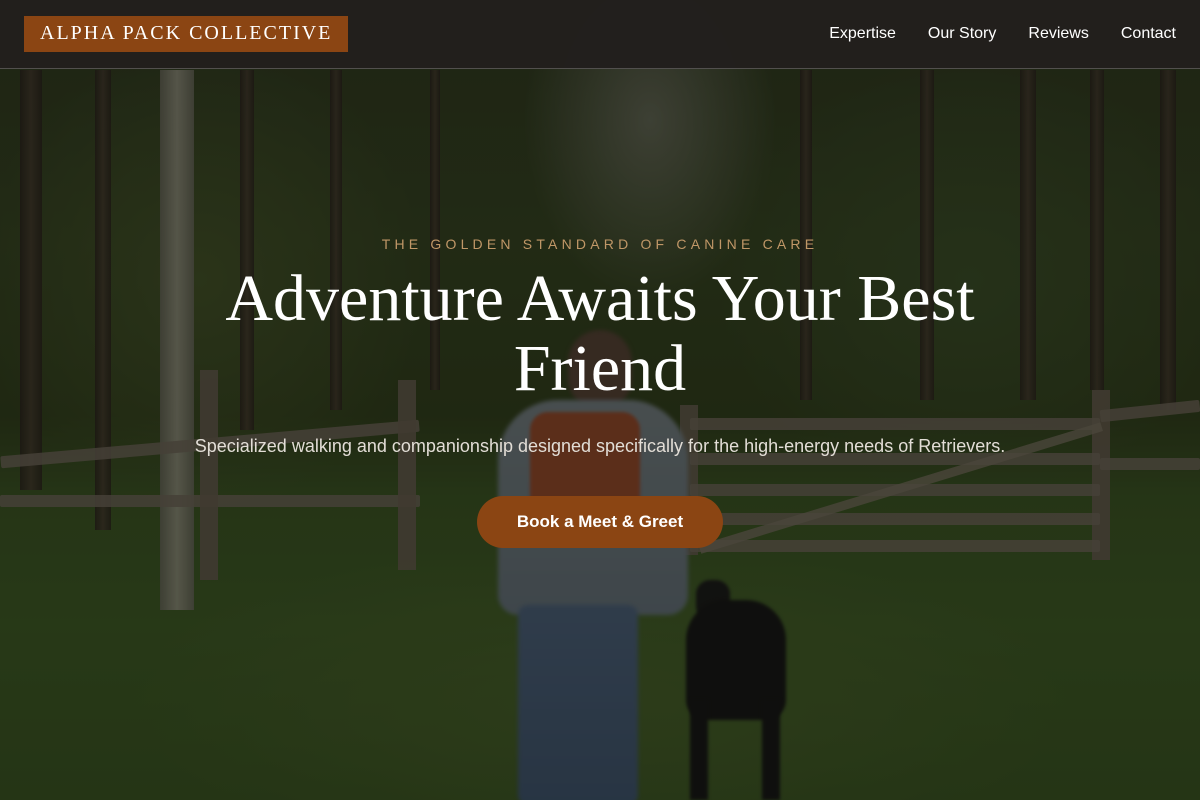  I want to click on hero-headline: Adventure Awaits Your Best Friend, so click(600, 333).